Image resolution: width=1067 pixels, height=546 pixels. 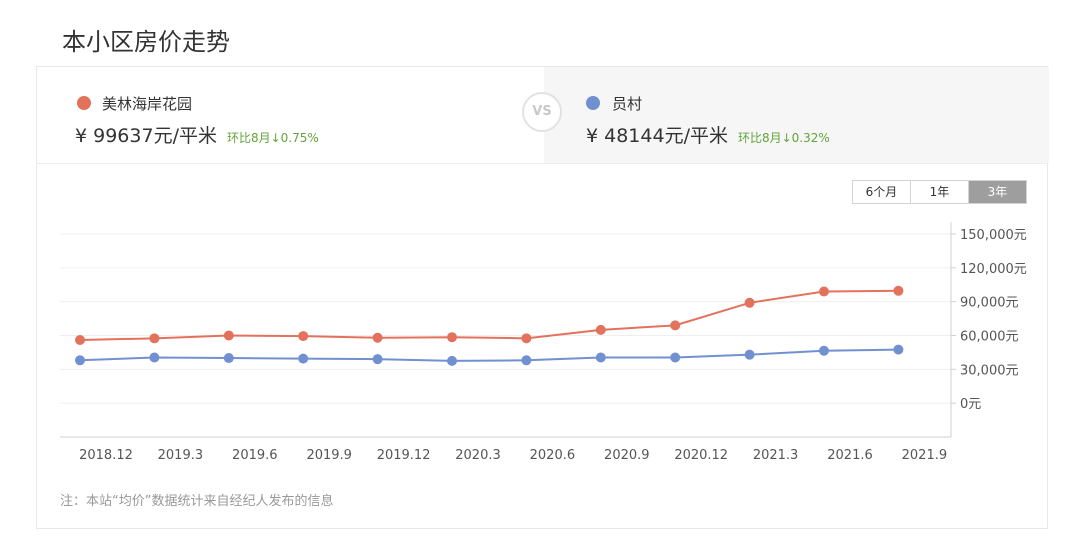 What do you see at coordinates (553, 455) in the screenshot?
I see `x-tick-label: 2020.6` at bounding box center [553, 455].